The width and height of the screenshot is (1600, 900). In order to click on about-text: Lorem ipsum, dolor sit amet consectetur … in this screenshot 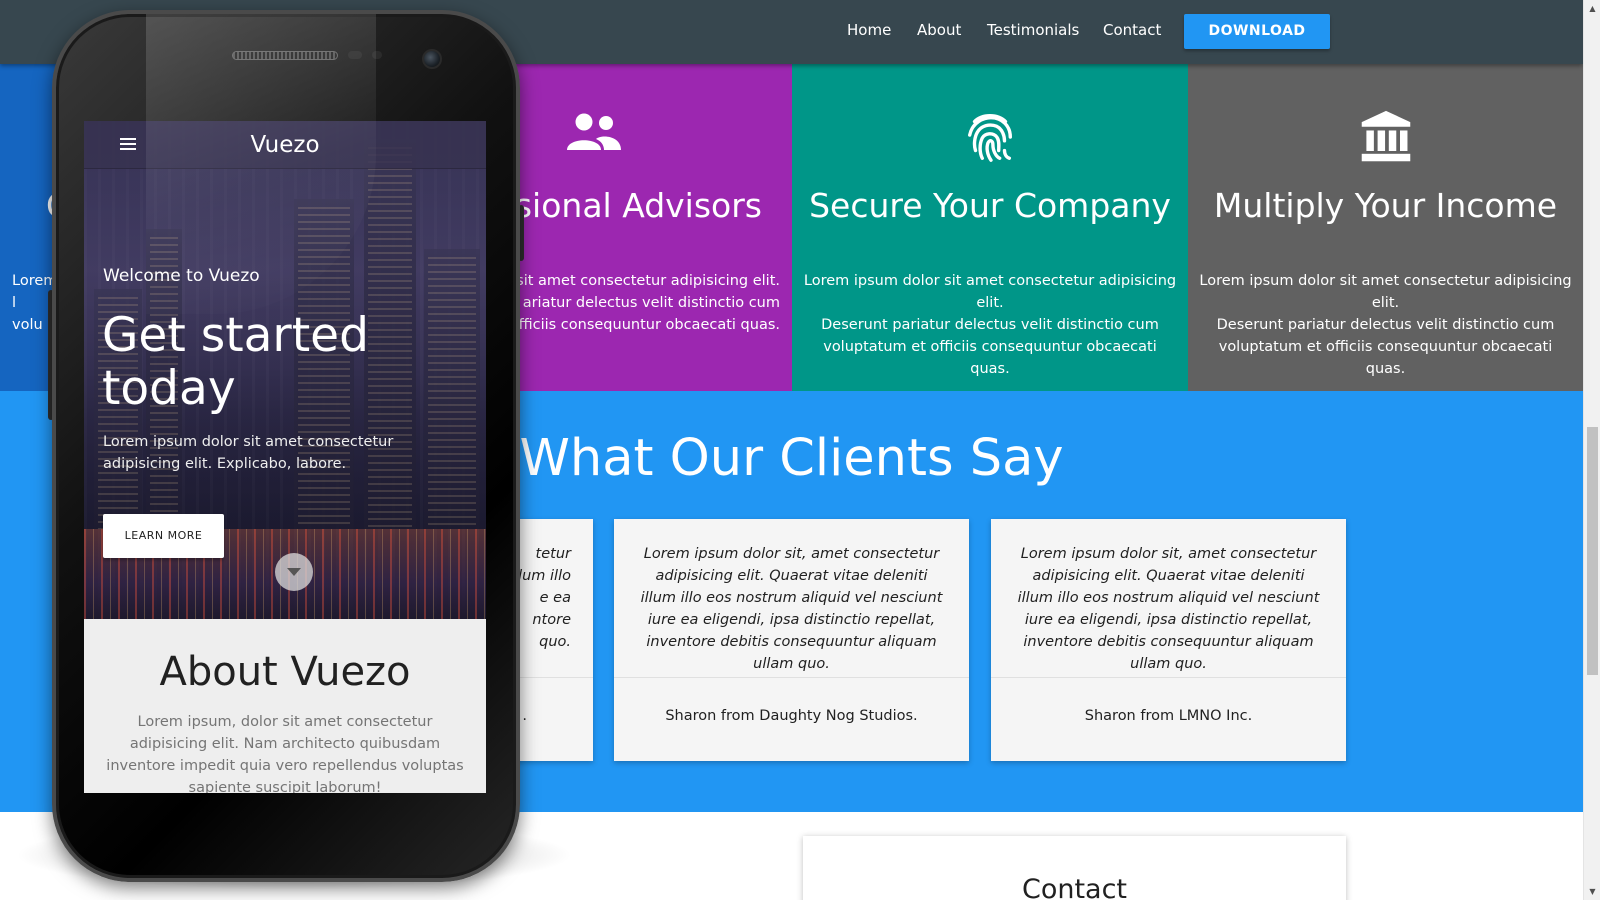, I will do `click(285, 753)`.